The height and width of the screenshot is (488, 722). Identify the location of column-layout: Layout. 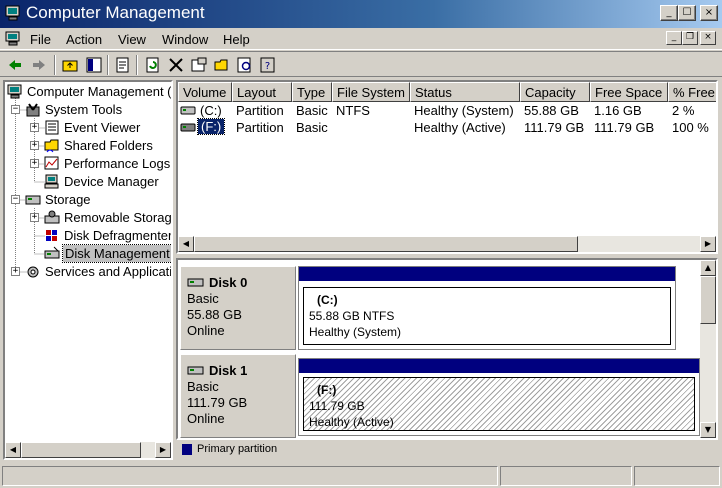
(262, 92).